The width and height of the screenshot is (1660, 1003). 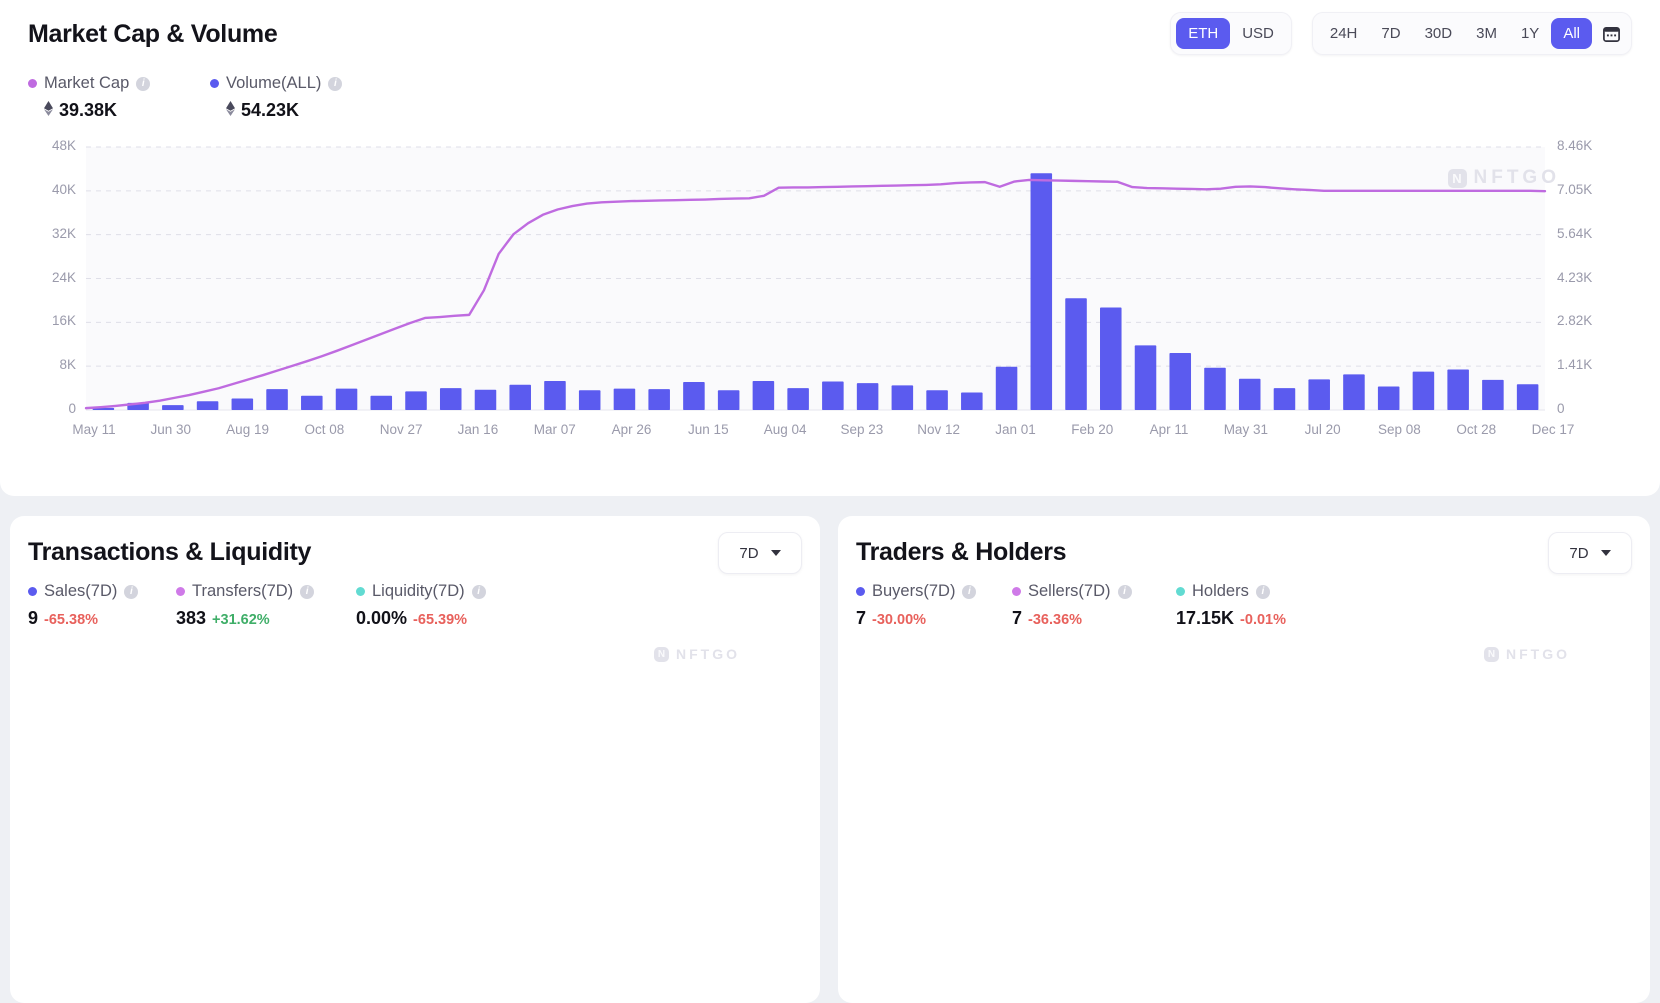 What do you see at coordinates (939, 429) in the screenshot?
I see `x-axis-tick: Nov 12` at bounding box center [939, 429].